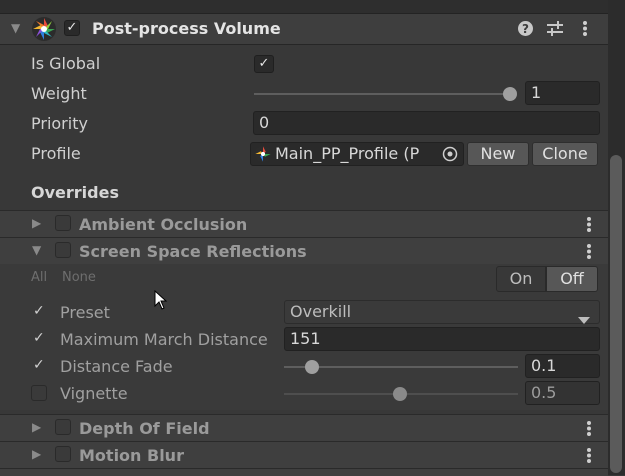 This screenshot has height=476, width=625. Describe the element at coordinates (263, 156) in the screenshot. I see `profile-asset-icon` at that location.